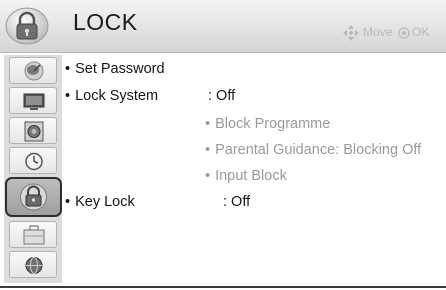 This screenshot has width=446, height=290. What do you see at coordinates (105, 202) in the screenshot?
I see `key-lock-label: Key Lock` at bounding box center [105, 202].